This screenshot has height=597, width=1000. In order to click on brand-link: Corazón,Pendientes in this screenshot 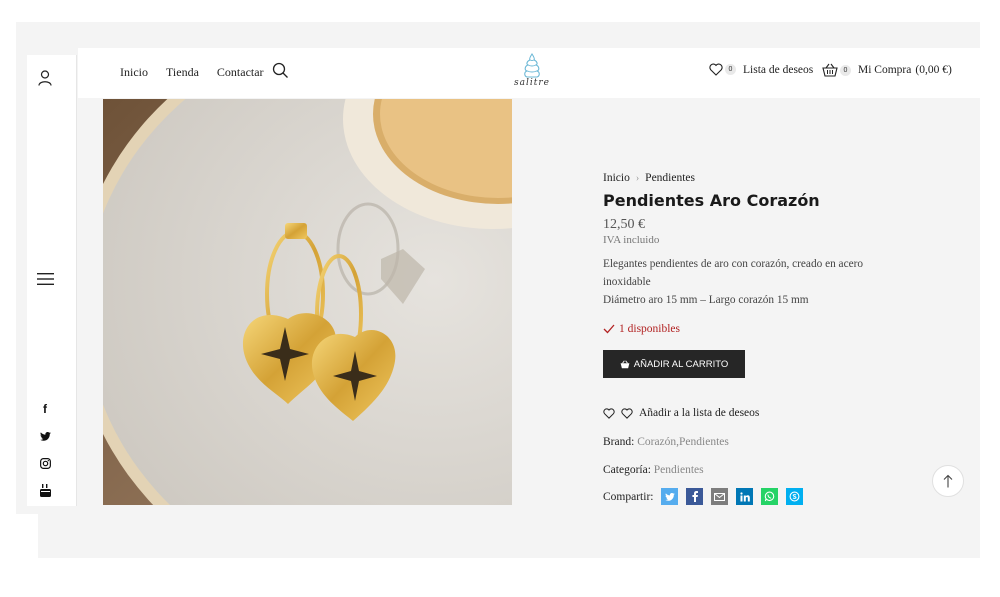, I will do `click(683, 442)`.